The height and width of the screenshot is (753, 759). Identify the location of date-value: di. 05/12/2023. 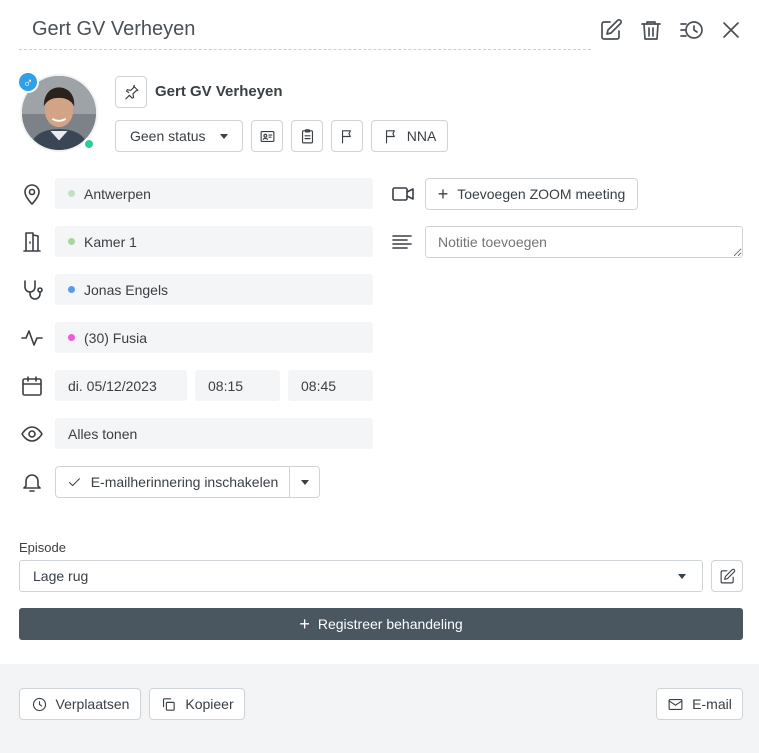
(112, 385).